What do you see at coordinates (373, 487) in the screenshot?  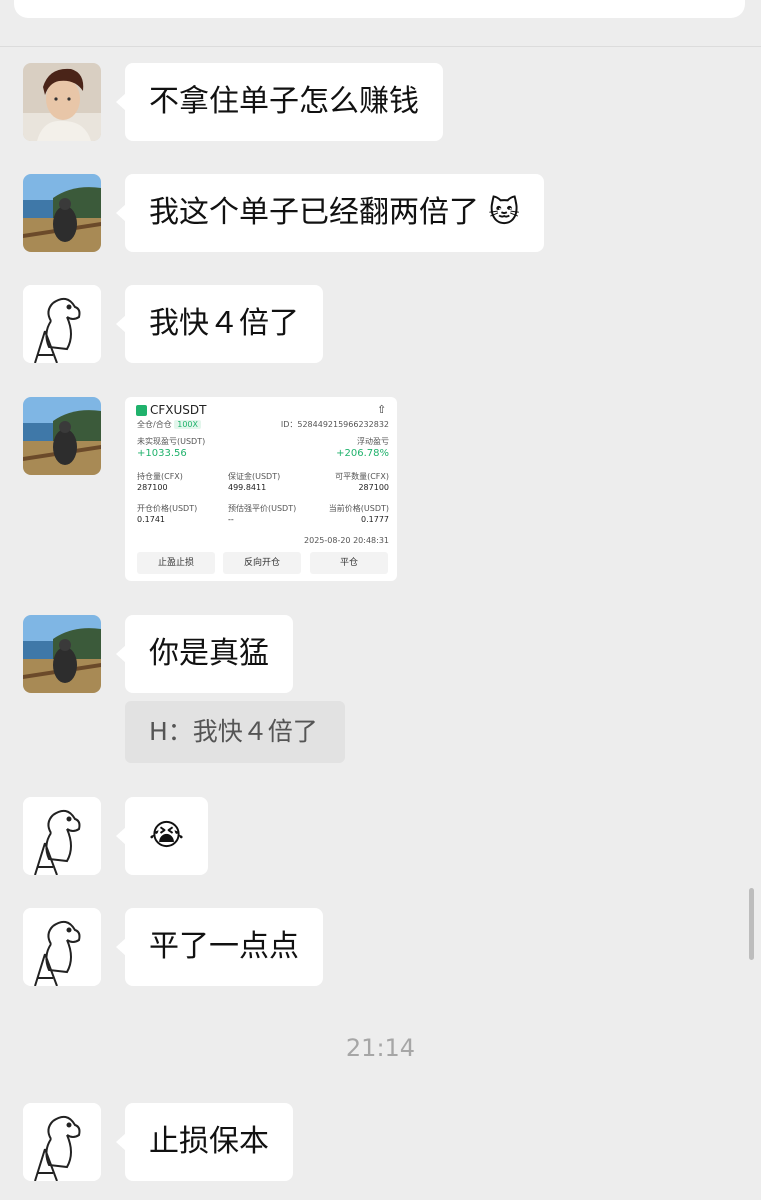 I see `closable-value: 287100` at bounding box center [373, 487].